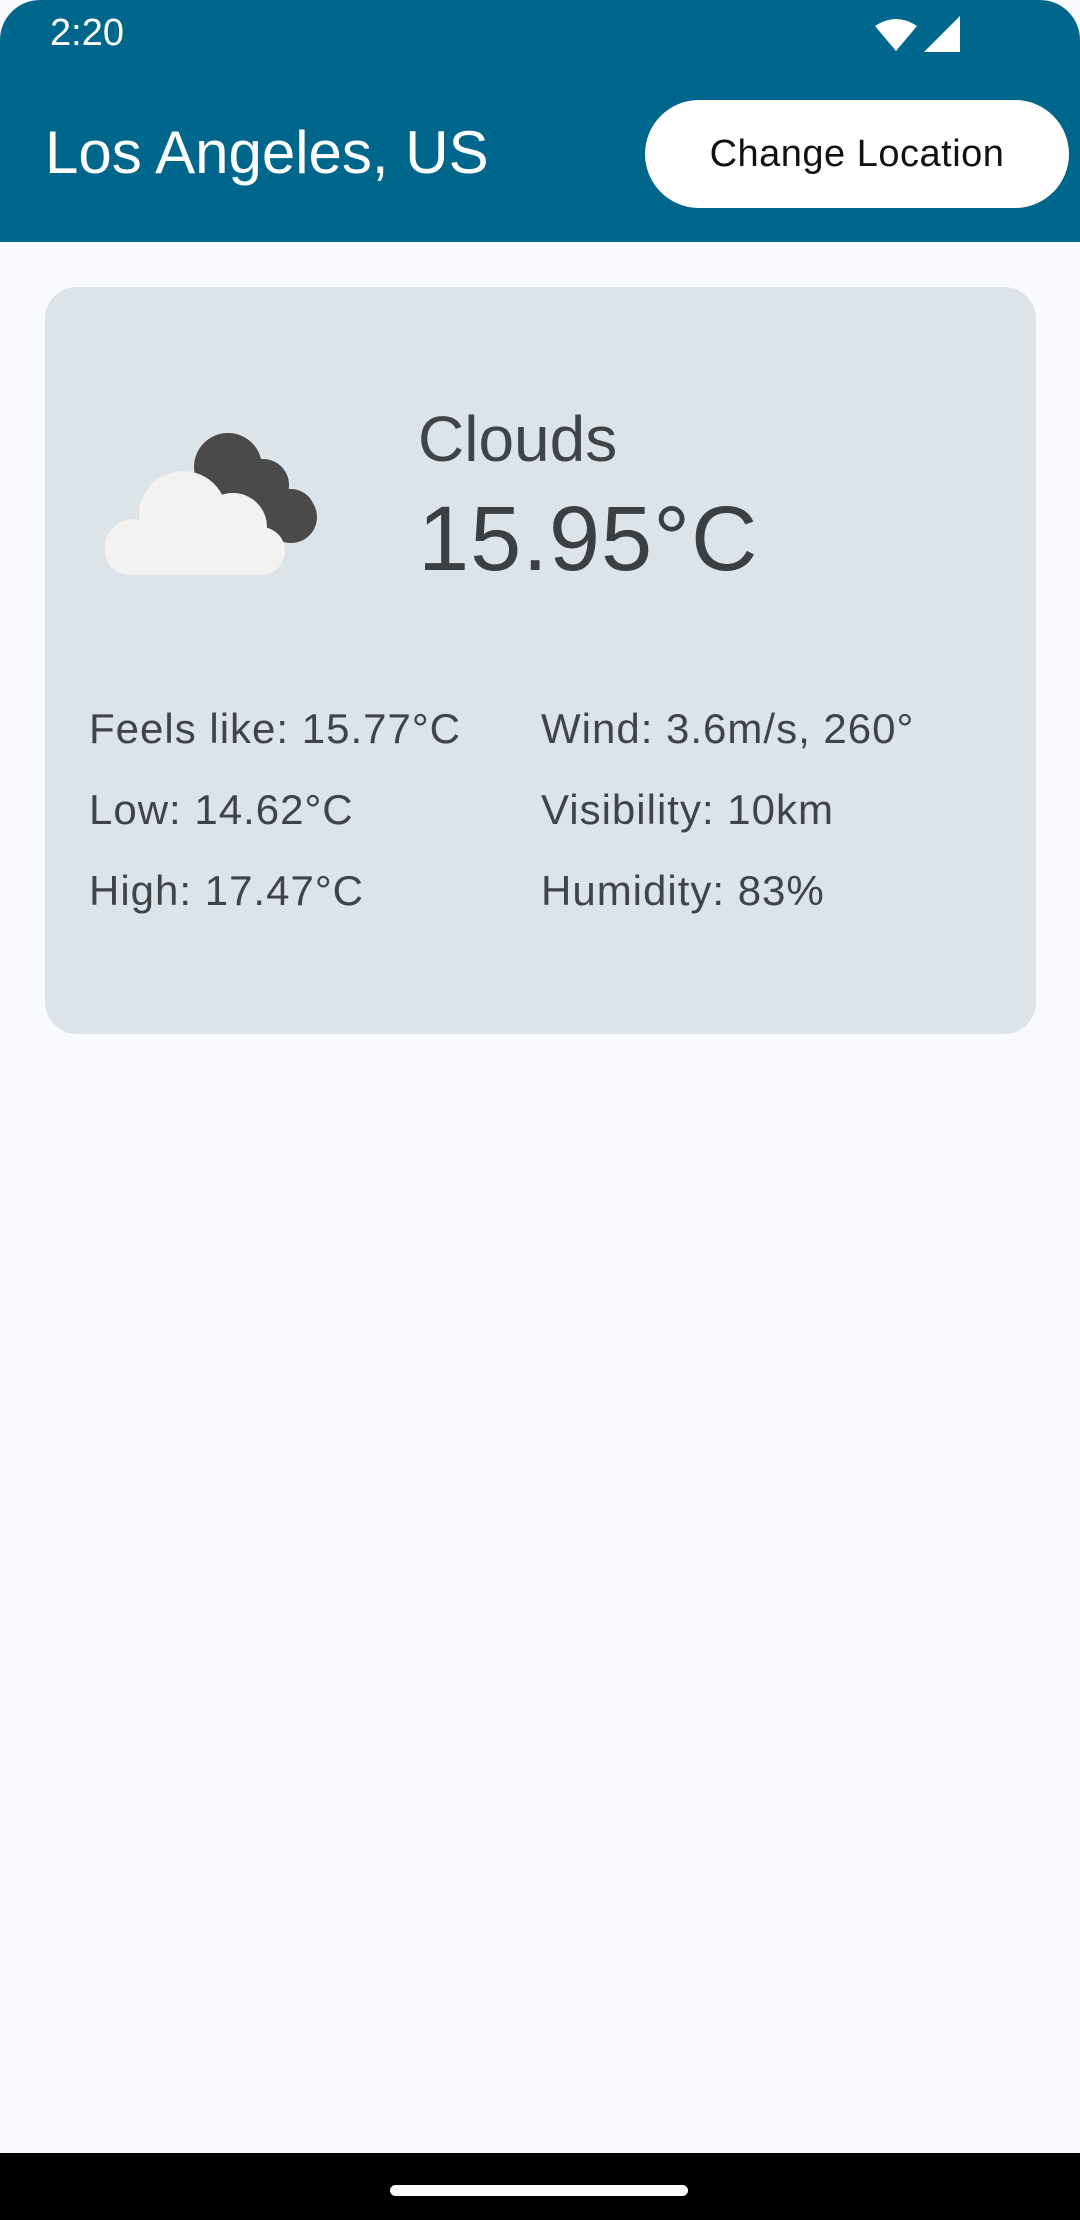 This screenshot has width=1080, height=2220. What do you see at coordinates (275, 728) in the screenshot?
I see `feels-like-text: Feels like: 15.77°C` at bounding box center [275, 728].